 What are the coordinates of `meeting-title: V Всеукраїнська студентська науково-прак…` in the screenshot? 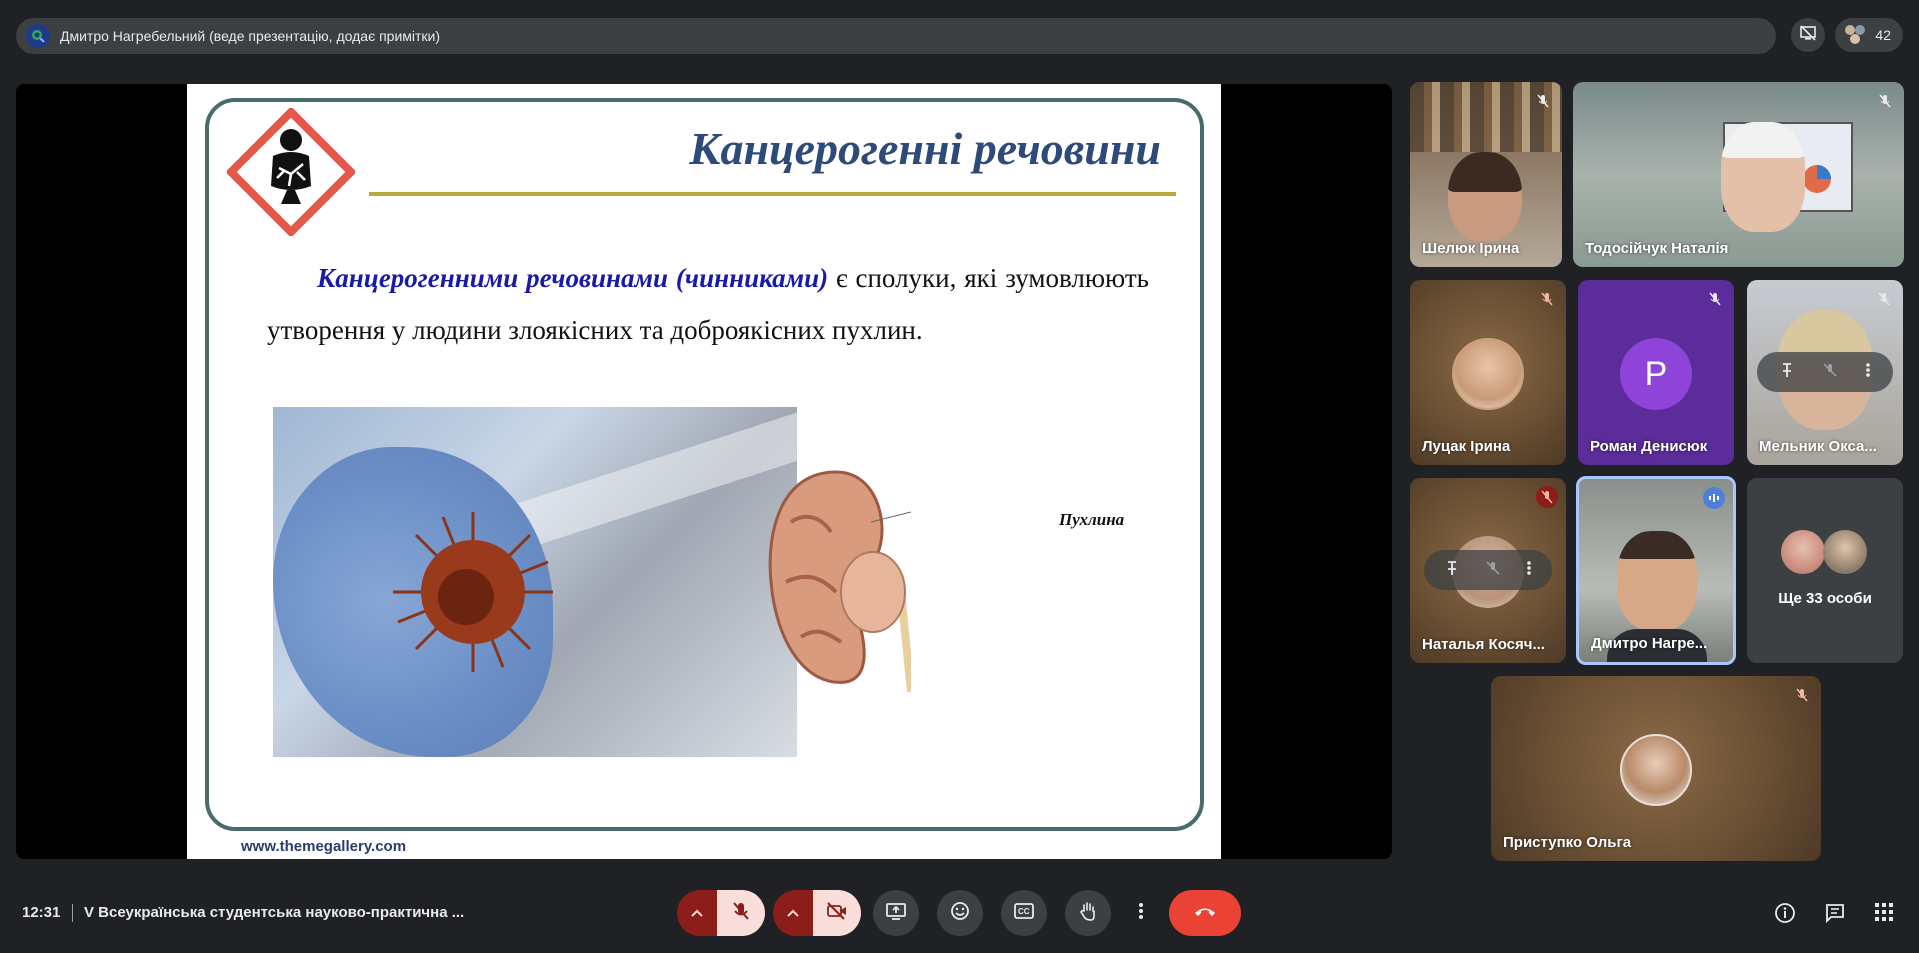 It's located at (274, 912).